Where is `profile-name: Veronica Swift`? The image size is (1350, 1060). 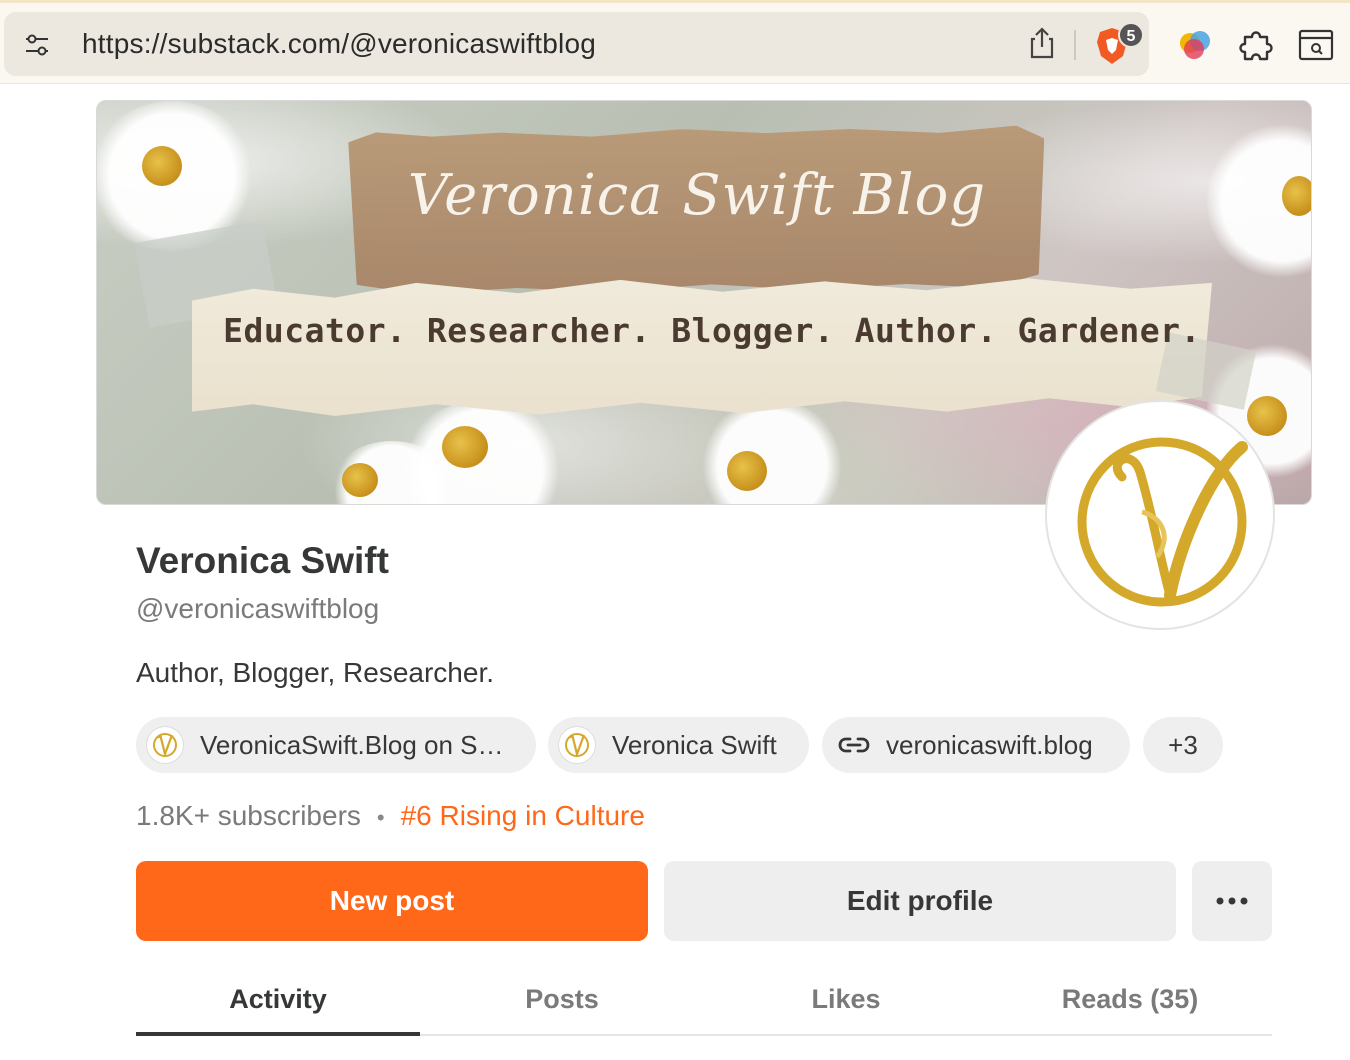 profile-name: Veronica Swift is located at coordinates (262, 560).